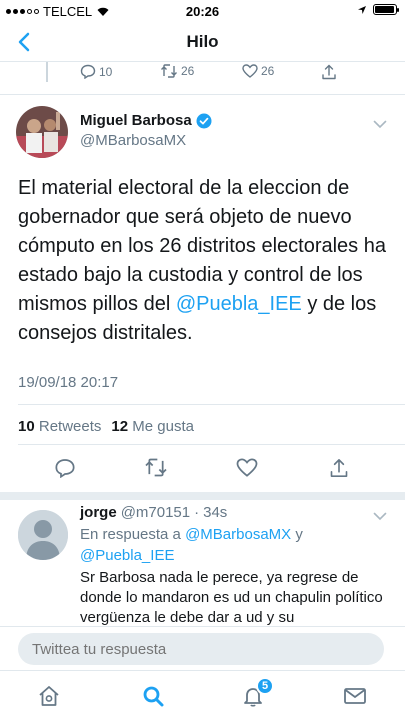  I want to click on nav-bar: Hilo, so click(202, 42).